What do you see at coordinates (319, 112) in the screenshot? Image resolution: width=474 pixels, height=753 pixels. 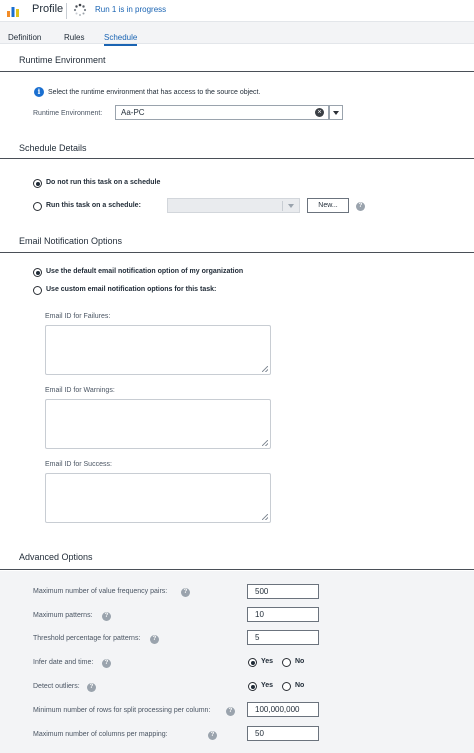 I see `clear-icon: ×` at bounding box center [319, 112].